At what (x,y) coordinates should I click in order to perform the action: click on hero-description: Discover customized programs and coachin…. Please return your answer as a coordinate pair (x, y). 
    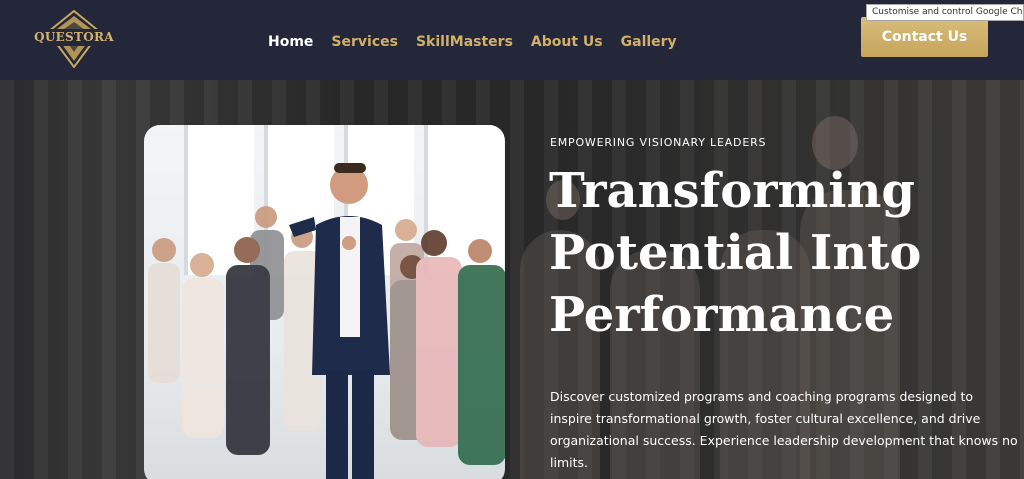
    Looking at the image, I should click on (787, 430).